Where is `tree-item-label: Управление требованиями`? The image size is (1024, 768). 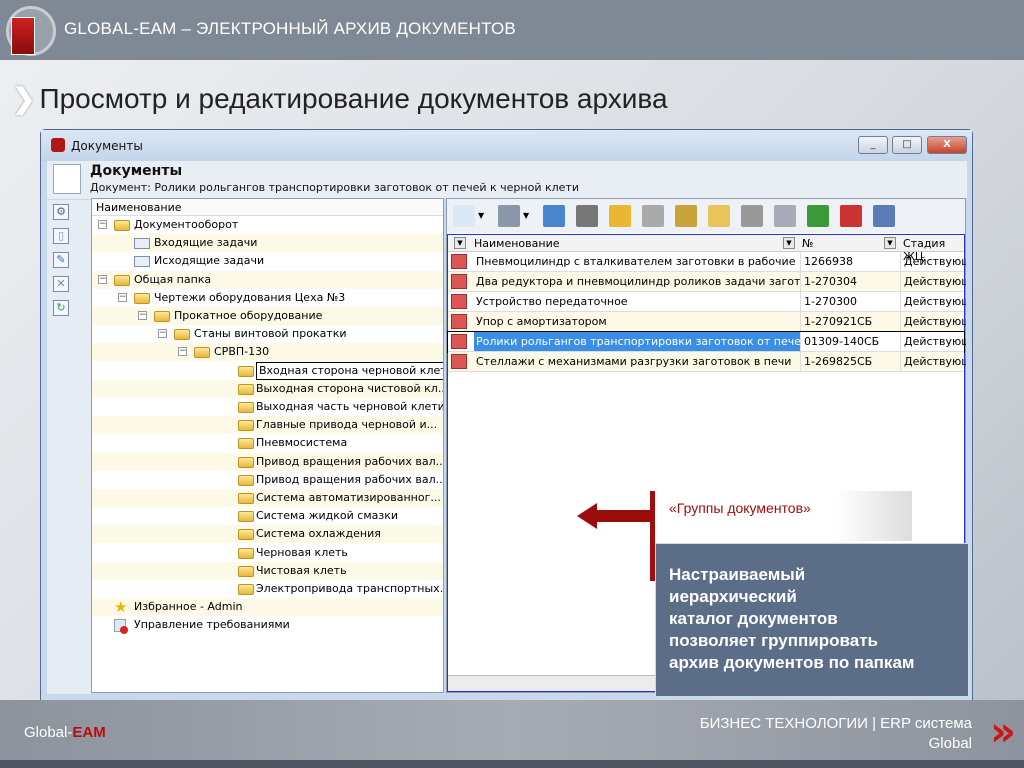
tree-item-label: Управление требованиями is located at coordinates (212, 625).